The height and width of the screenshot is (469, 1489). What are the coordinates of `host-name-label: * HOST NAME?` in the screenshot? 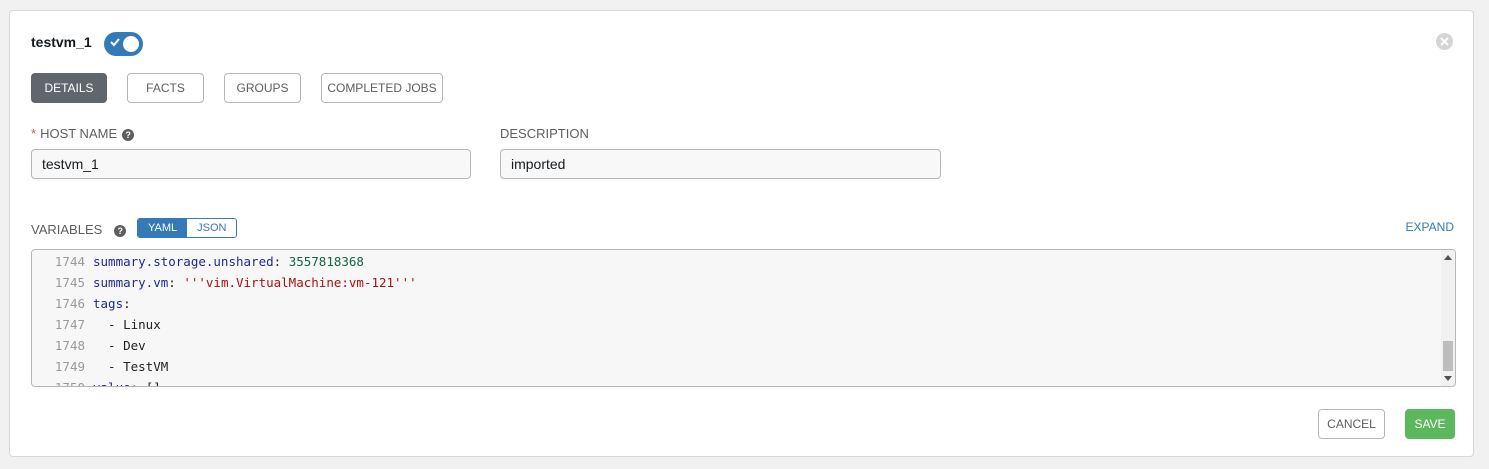 It's located at (83, 133).